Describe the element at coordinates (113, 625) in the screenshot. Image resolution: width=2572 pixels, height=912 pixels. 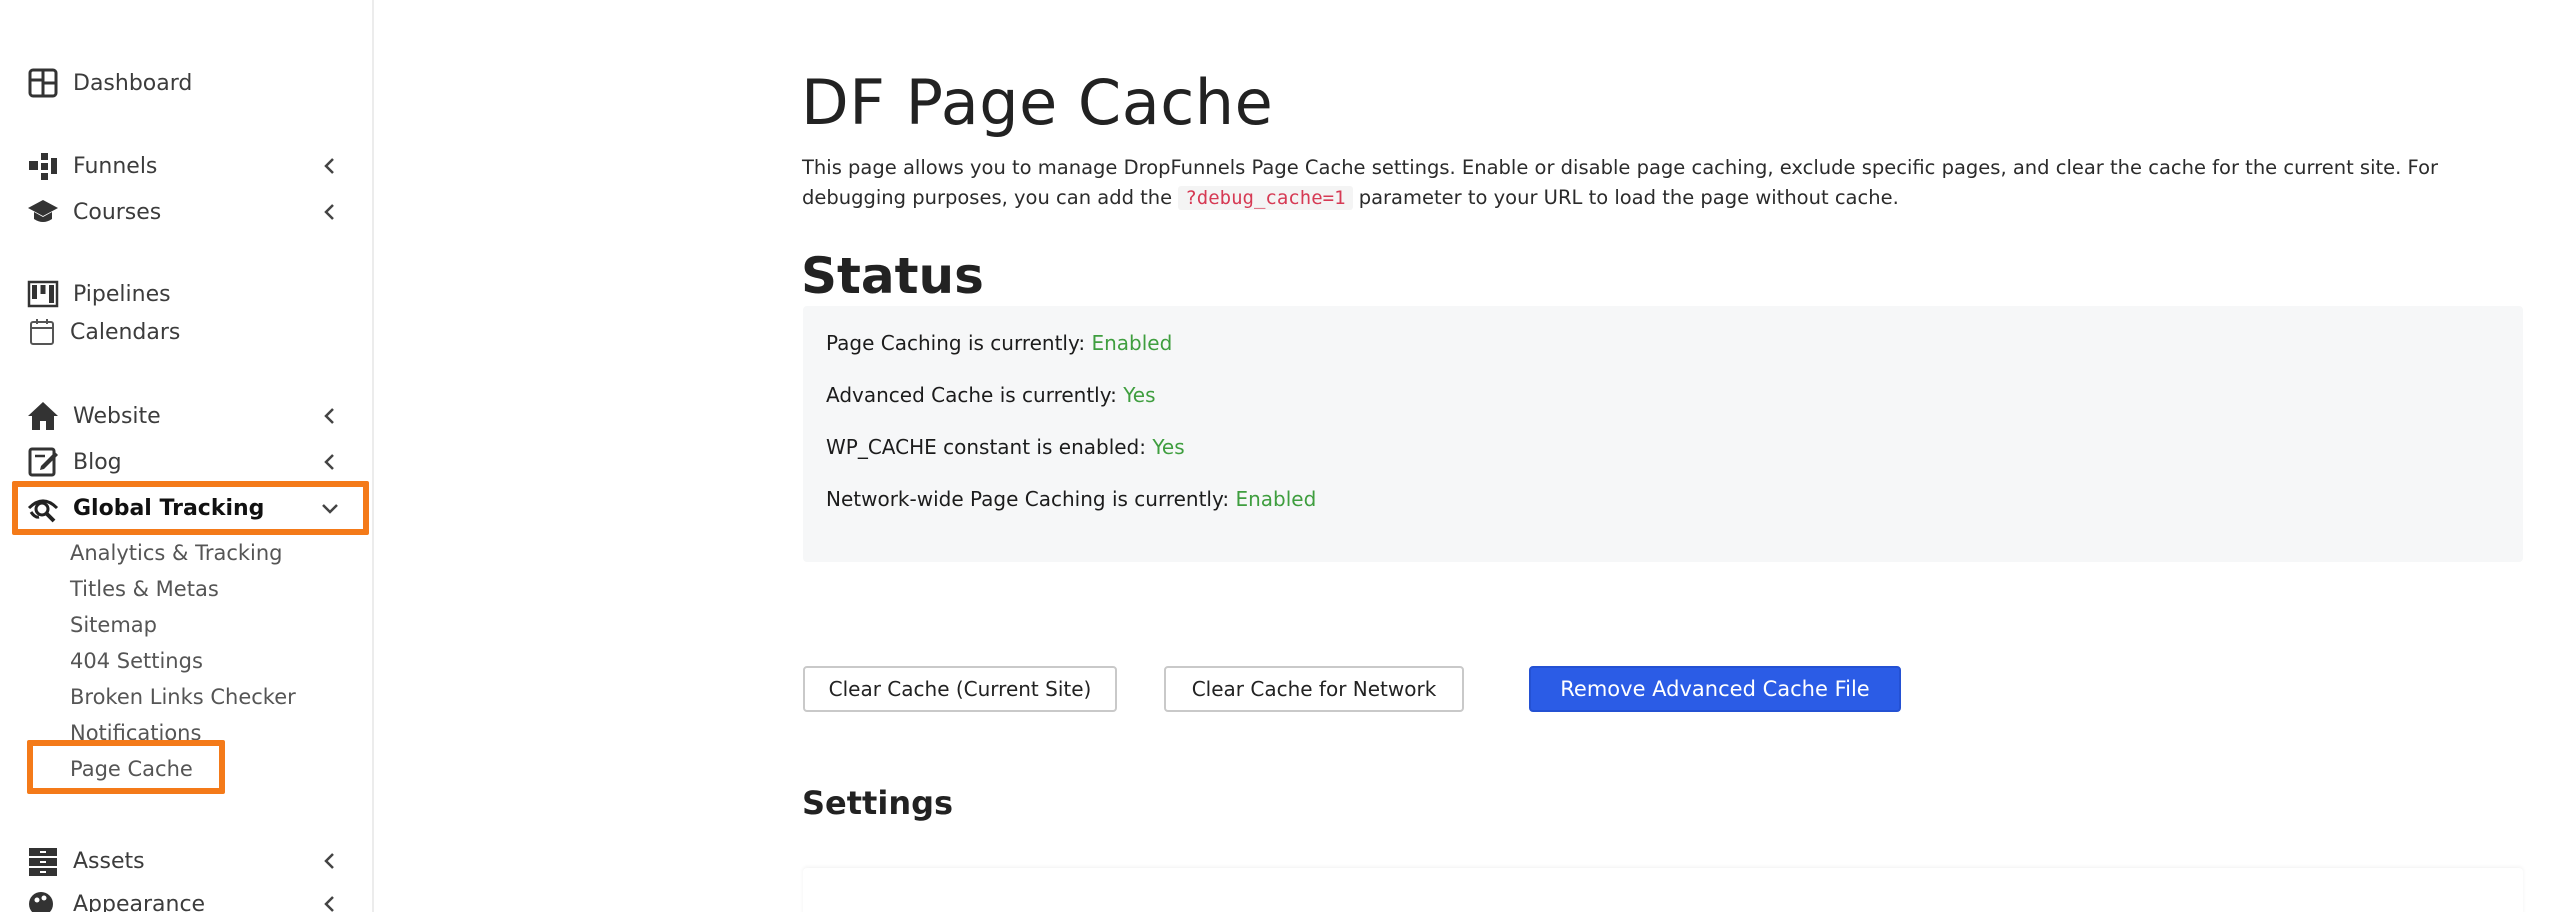
I see `sidebar-subitem-sitemap: Sitemap` at that location.